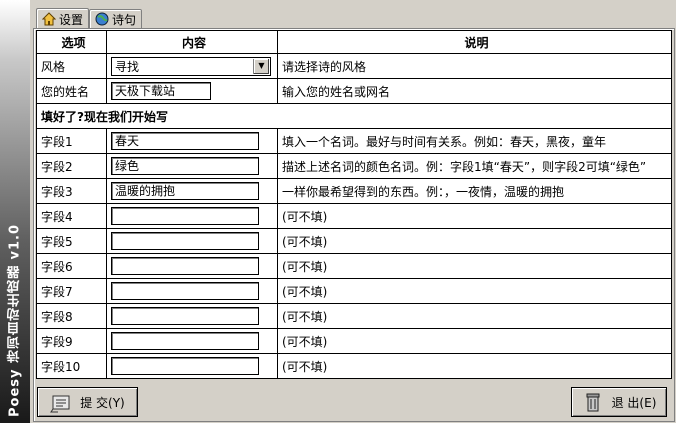 This screenshot has width=676, height=423. Describe the element at coordinates (71, 291) in the screenshot. I see `field-label: 字段7` at that location.